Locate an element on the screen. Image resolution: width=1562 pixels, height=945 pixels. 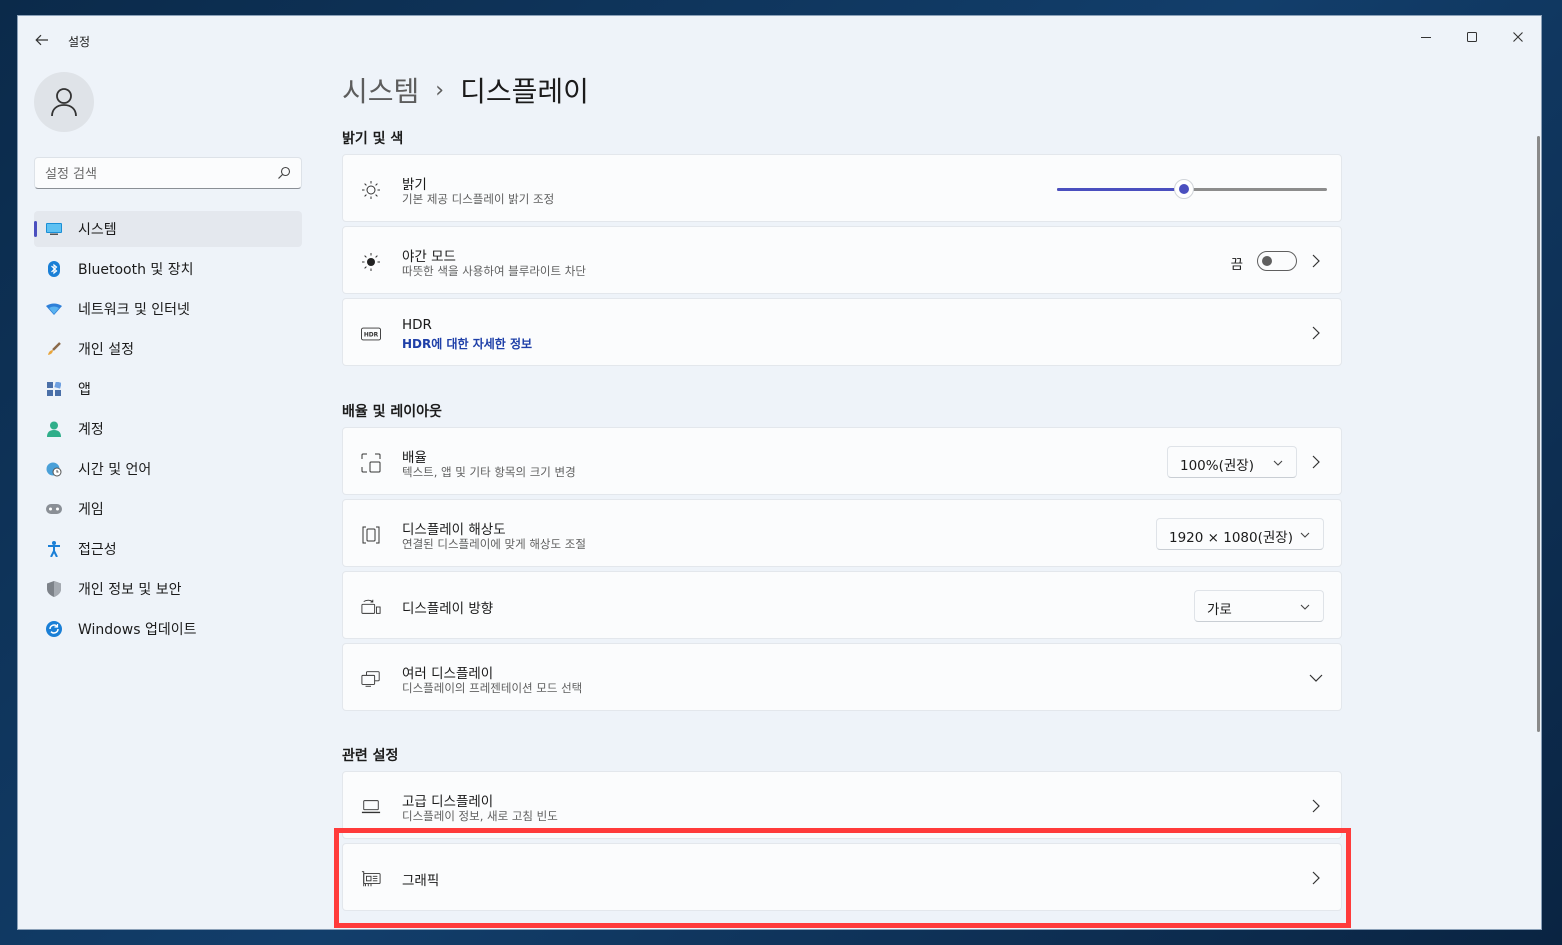
resolution-value: 1920 × 1080(권장) is located at coordinates (1231, 538).